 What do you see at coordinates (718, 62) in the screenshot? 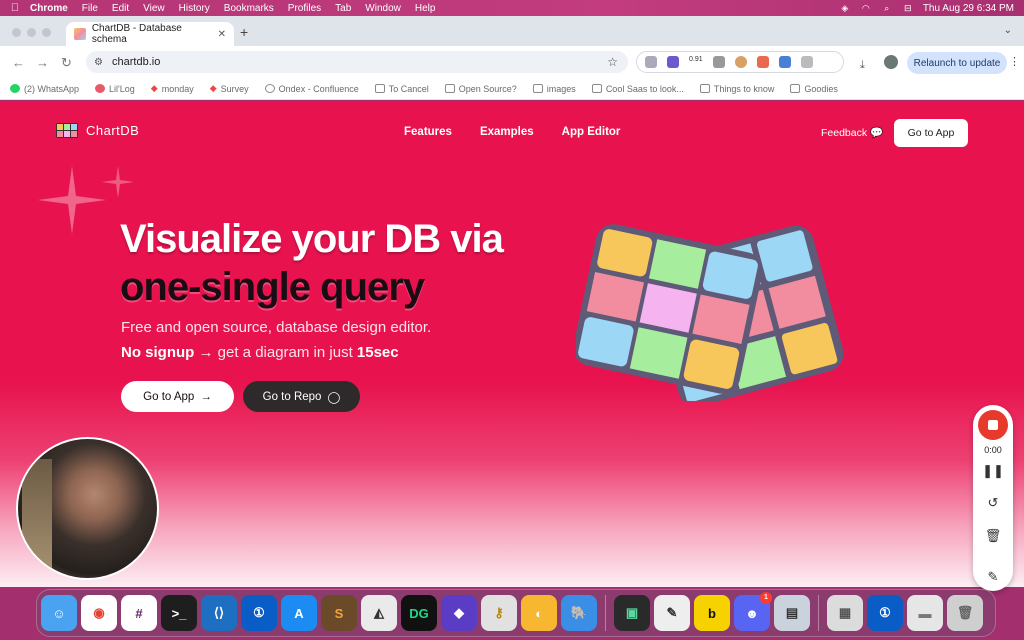
I see `eye-off-extension-icon` at bounding box center [718, 62].